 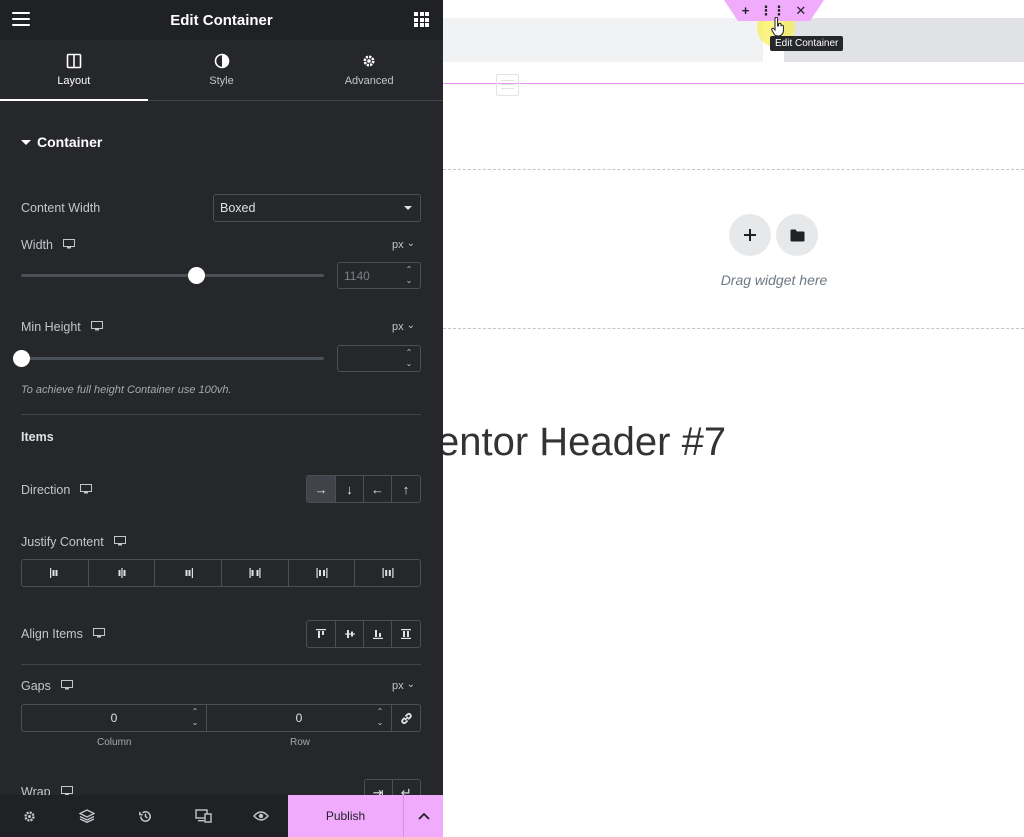 What do you see at coordinates (74, 81) in the screenshot?
I see `tab-label: Layout` at bounding box center [74, 81].